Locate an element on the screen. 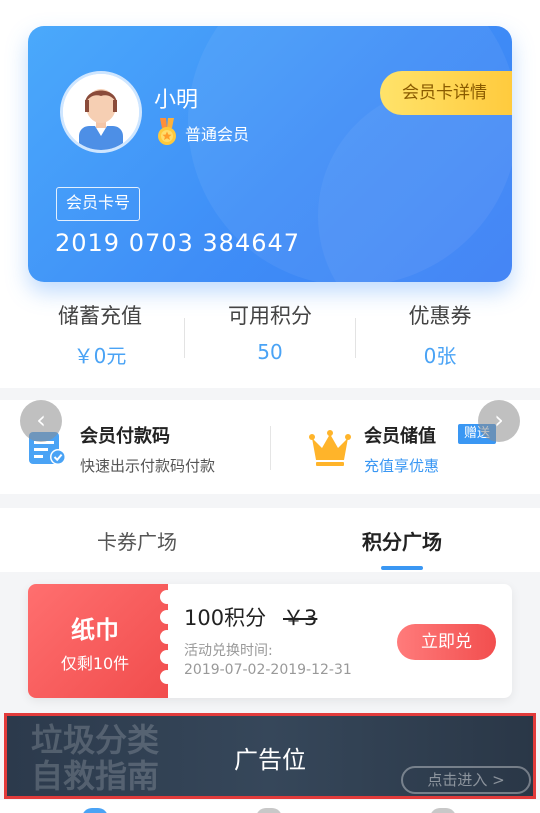 Image resolution: width=540 pixels, height=813 pixels. stat-savings: 储蓄充值 ￥0元 is located at coordinates (100, 334).